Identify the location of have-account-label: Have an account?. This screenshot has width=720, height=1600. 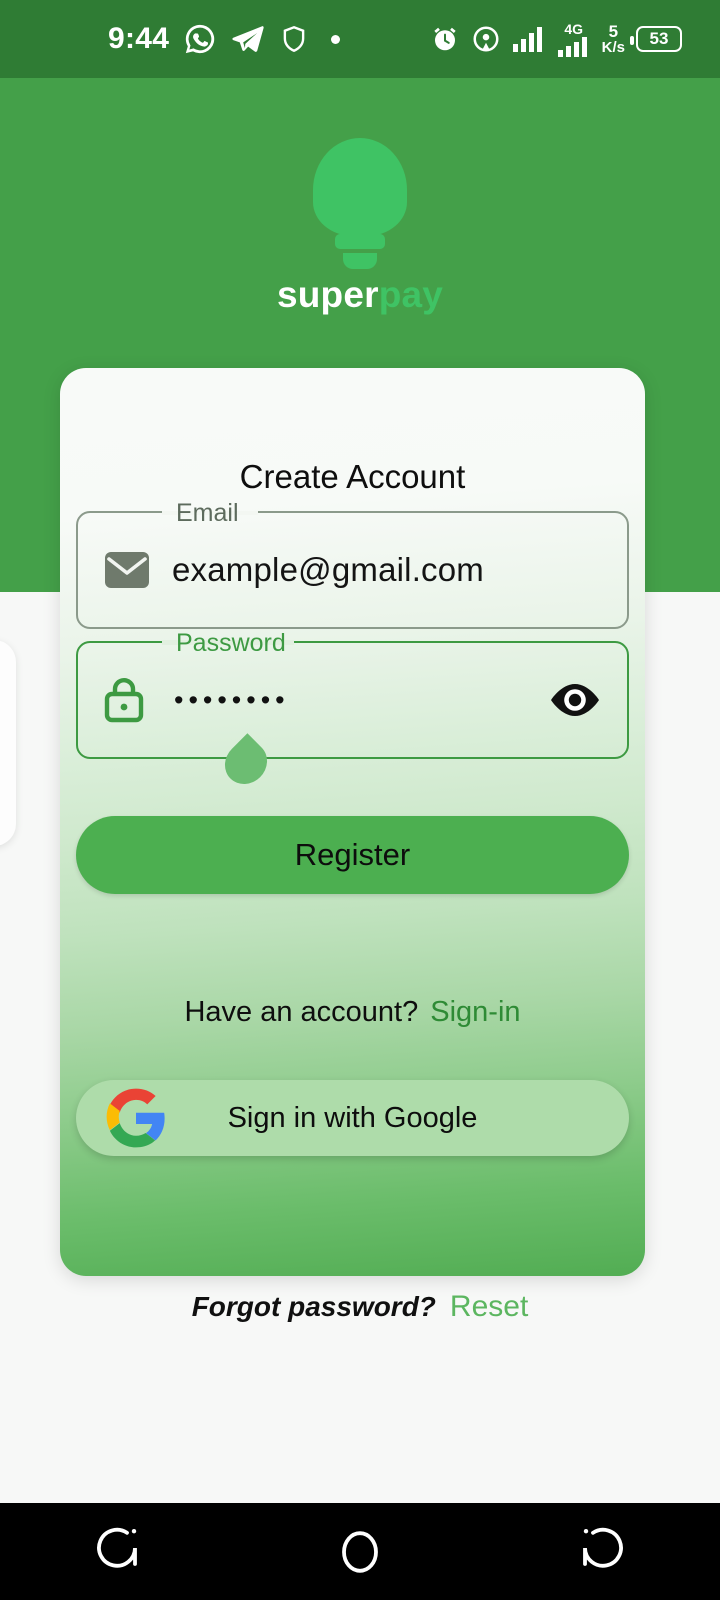
(301, 1012).